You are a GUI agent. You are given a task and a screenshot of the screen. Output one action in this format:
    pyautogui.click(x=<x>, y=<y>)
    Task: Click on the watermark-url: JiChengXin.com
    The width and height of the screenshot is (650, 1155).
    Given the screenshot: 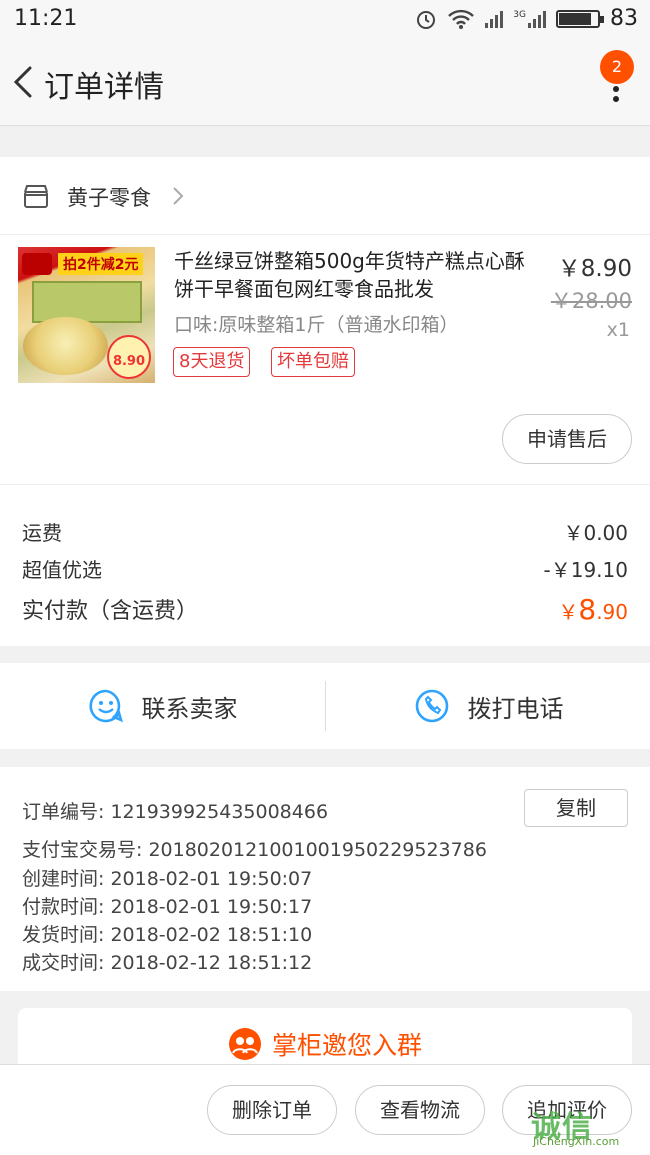 What is the action you would take?
    pyautogui.click(x=576, y=1141)
    